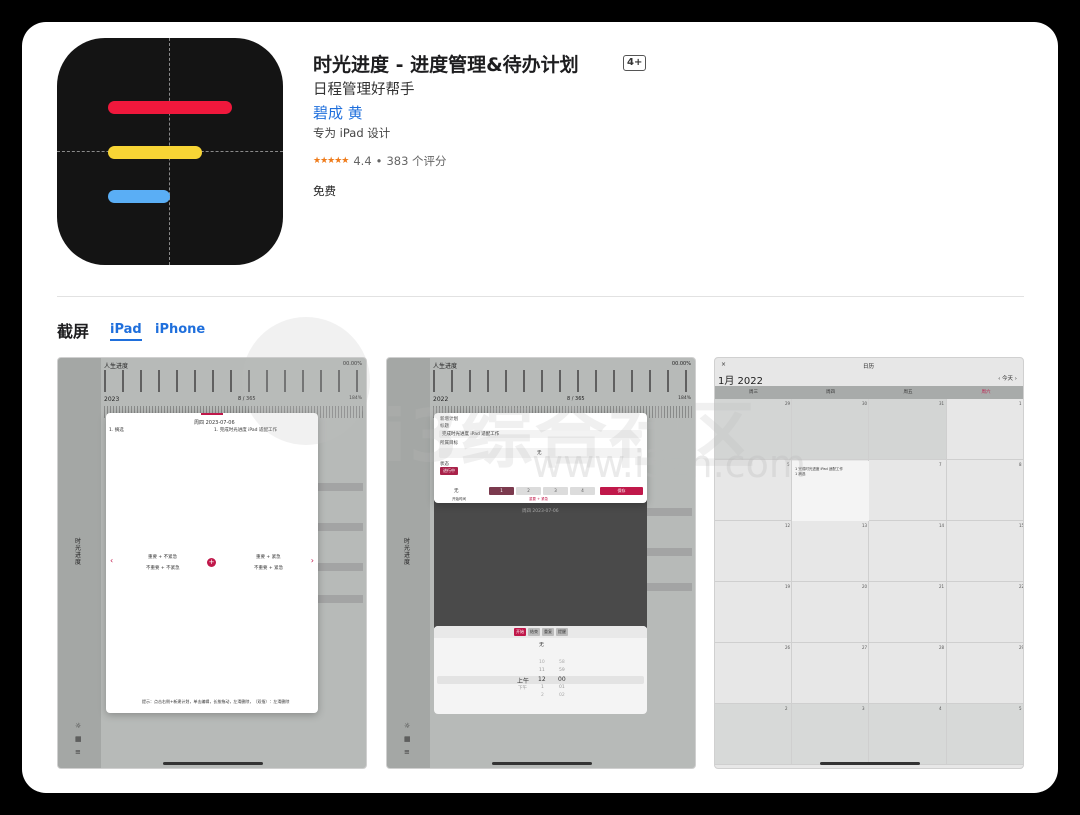 This screenshot has width=1080, height=815. What do you see at coordinates (1020, 708) in the screenshot?
I see `calendar-day-number: 5` at bounding box center [1020, 708].